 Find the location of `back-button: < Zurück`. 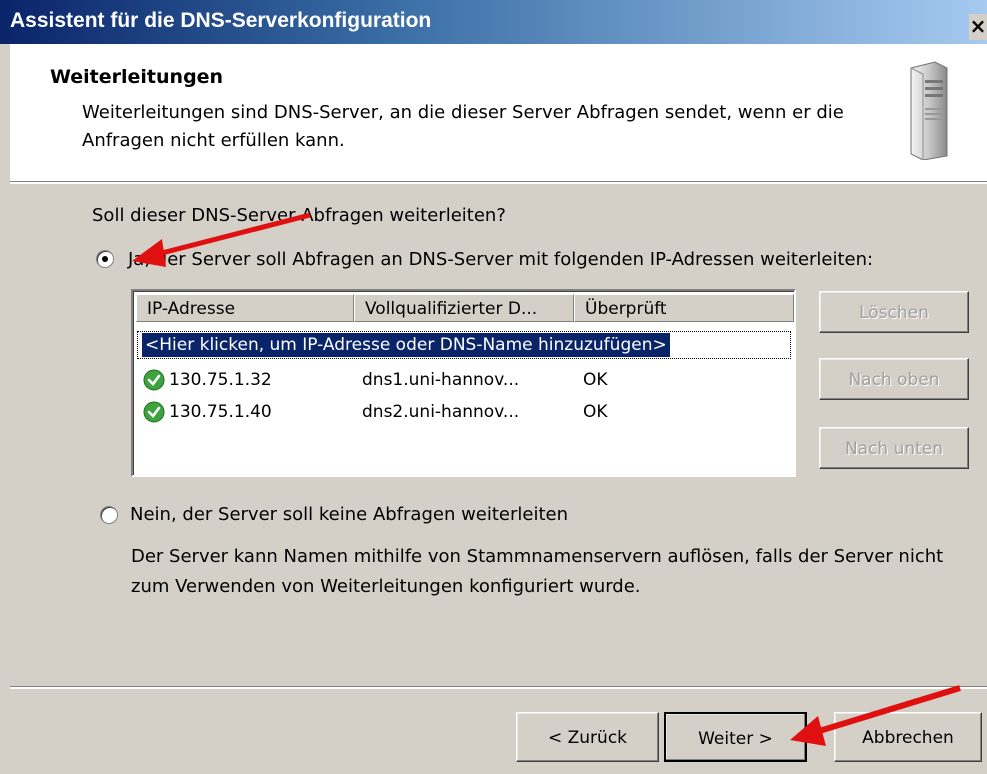

back-button: < Zurück is located at coordinates (587, 737).